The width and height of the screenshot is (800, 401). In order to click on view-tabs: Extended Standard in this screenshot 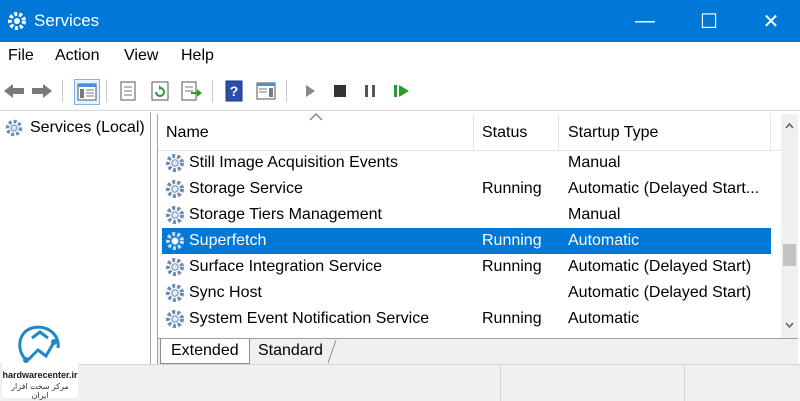, I will do `click(478, 351)`.